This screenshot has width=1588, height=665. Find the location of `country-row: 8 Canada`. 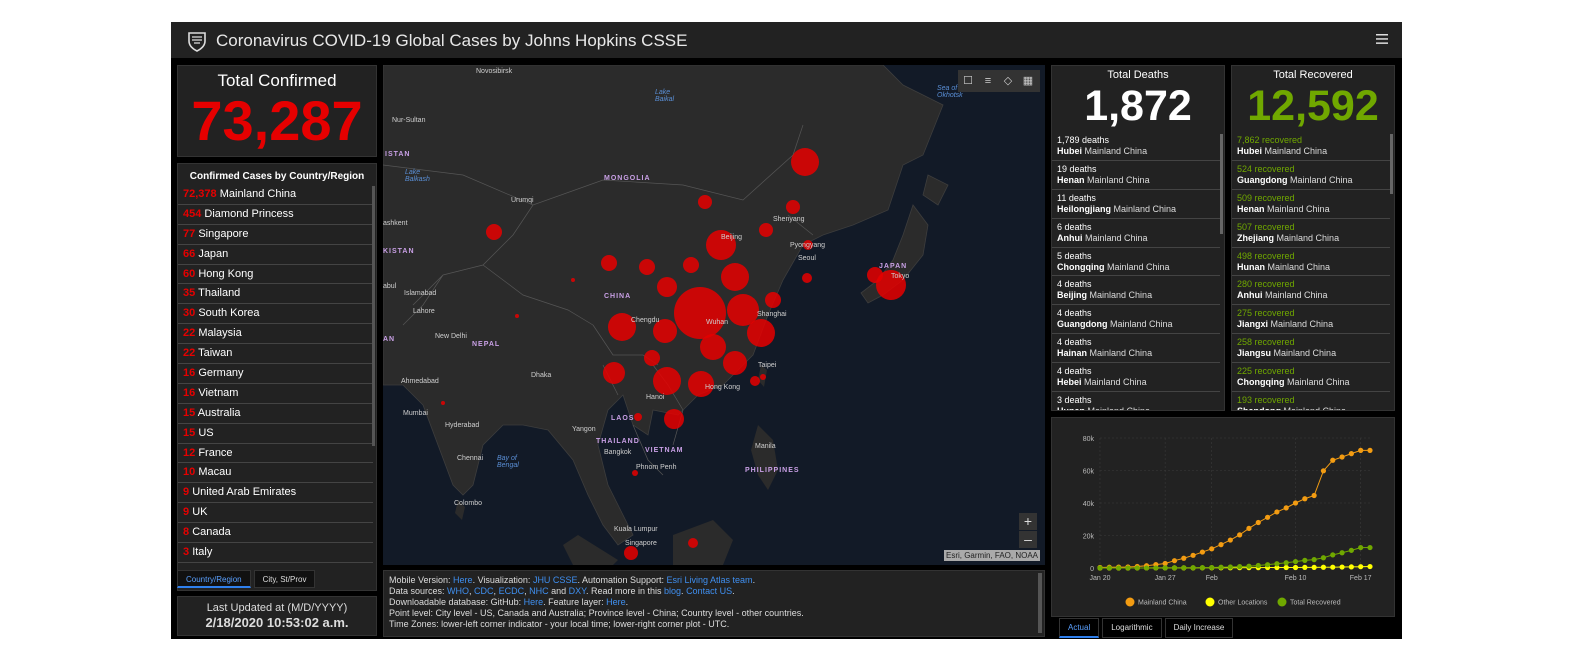

country-row: 8 Canada is located at coordinates (275, 533).